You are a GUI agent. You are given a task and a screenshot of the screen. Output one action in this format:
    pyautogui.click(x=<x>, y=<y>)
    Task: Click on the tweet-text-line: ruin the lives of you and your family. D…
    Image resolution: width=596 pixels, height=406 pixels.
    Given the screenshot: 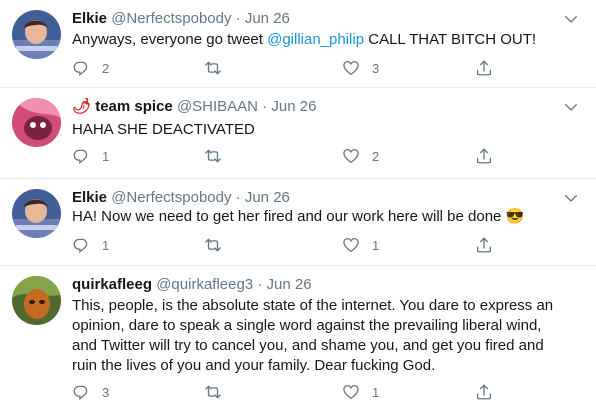 What is the action you would take?
    pyautogui.click(x=254, y=365)
    